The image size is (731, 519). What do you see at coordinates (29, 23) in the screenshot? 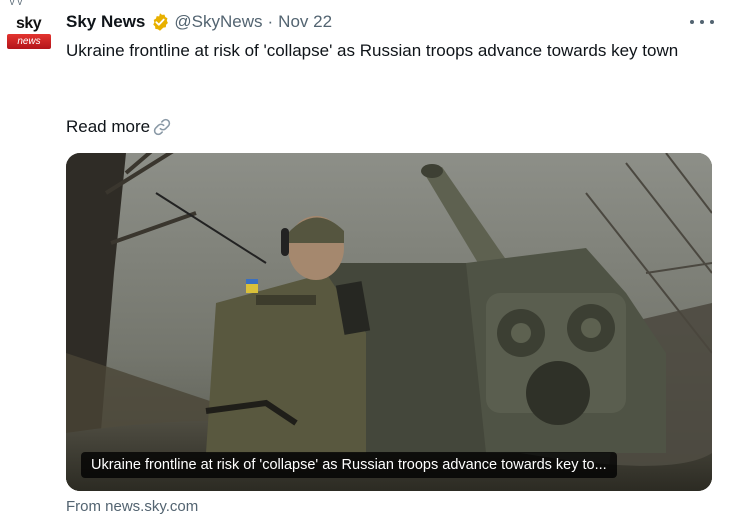
I see `avatar-sky-text: sky` at bounding box center [29, 23].